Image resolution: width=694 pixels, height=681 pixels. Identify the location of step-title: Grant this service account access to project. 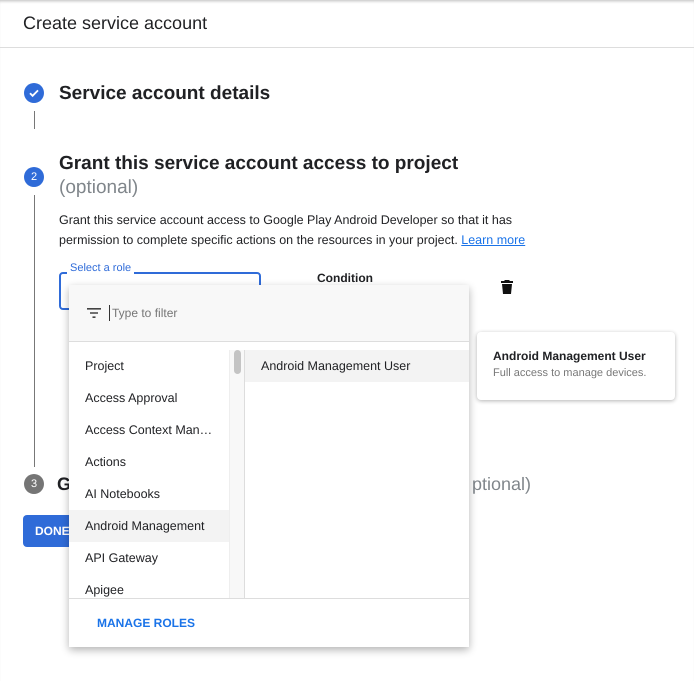
(259, 164).